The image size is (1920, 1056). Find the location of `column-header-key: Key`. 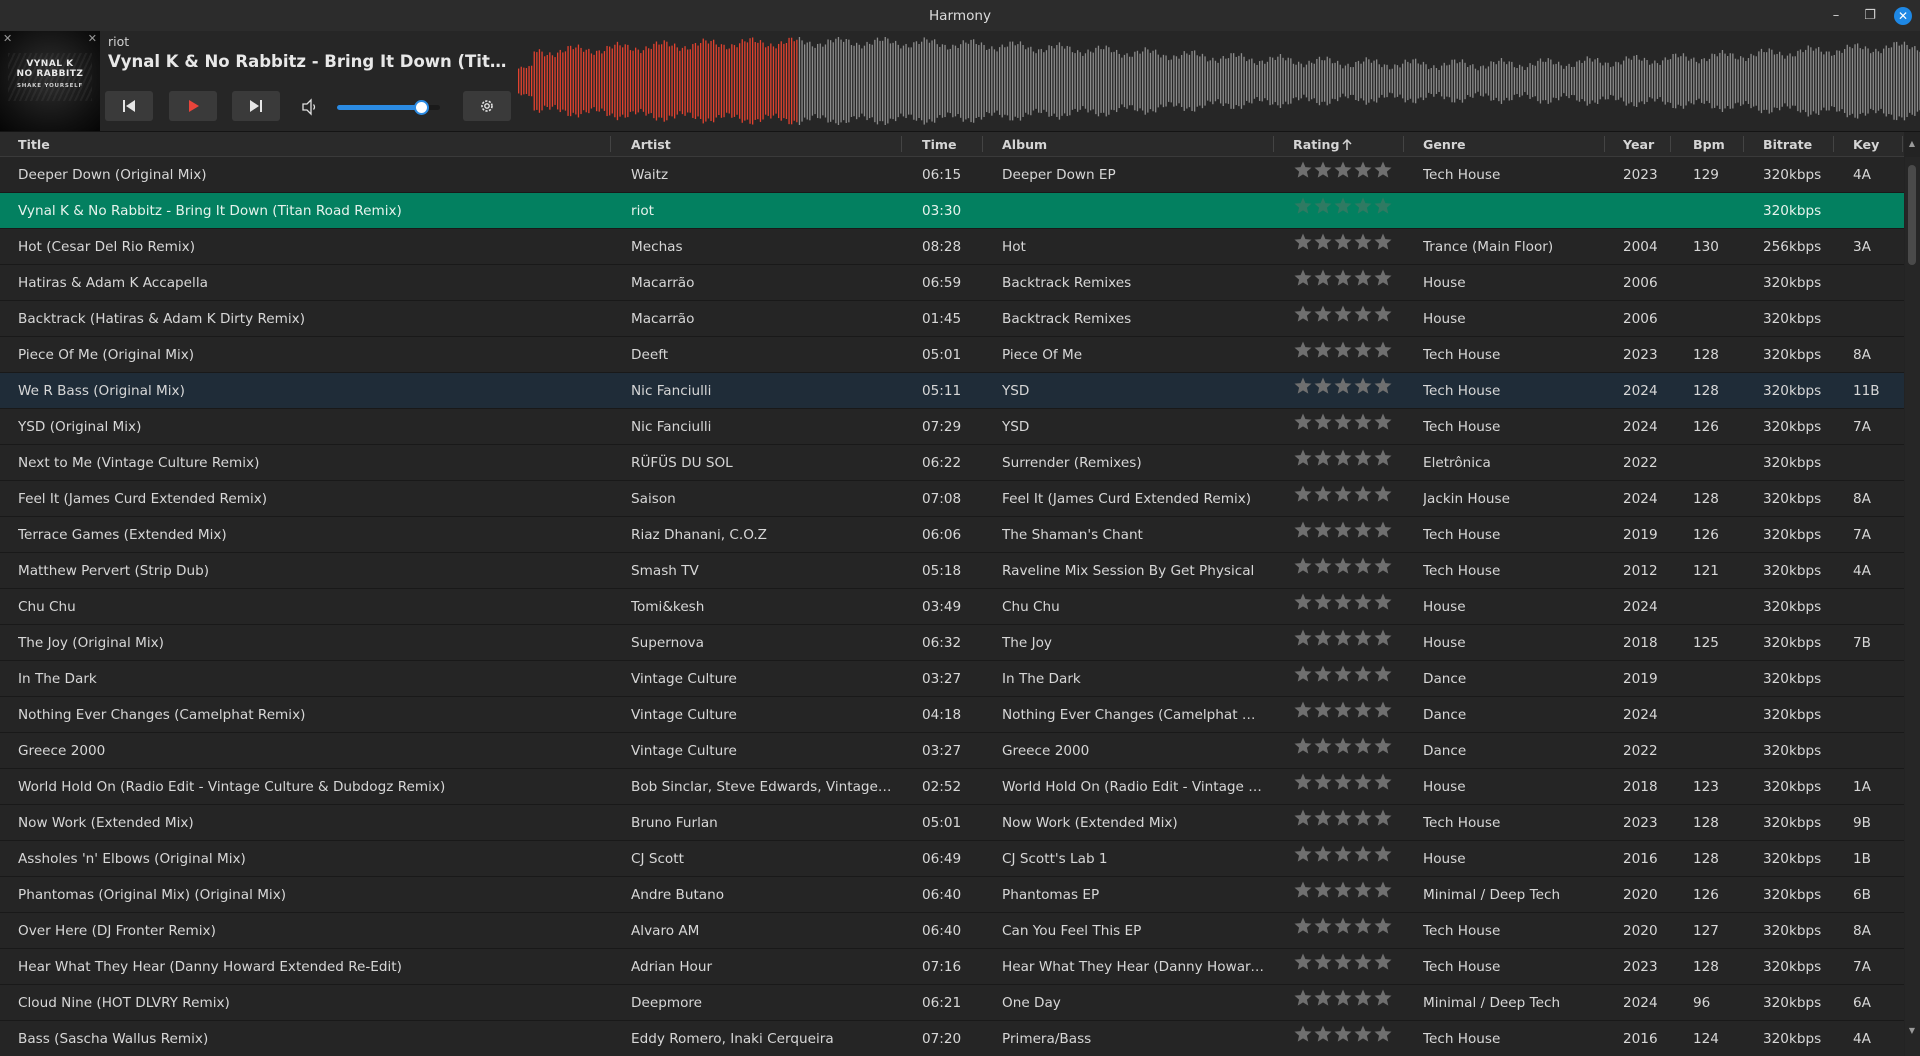

column-header-key: Key is located at coordinates (1866, 144).